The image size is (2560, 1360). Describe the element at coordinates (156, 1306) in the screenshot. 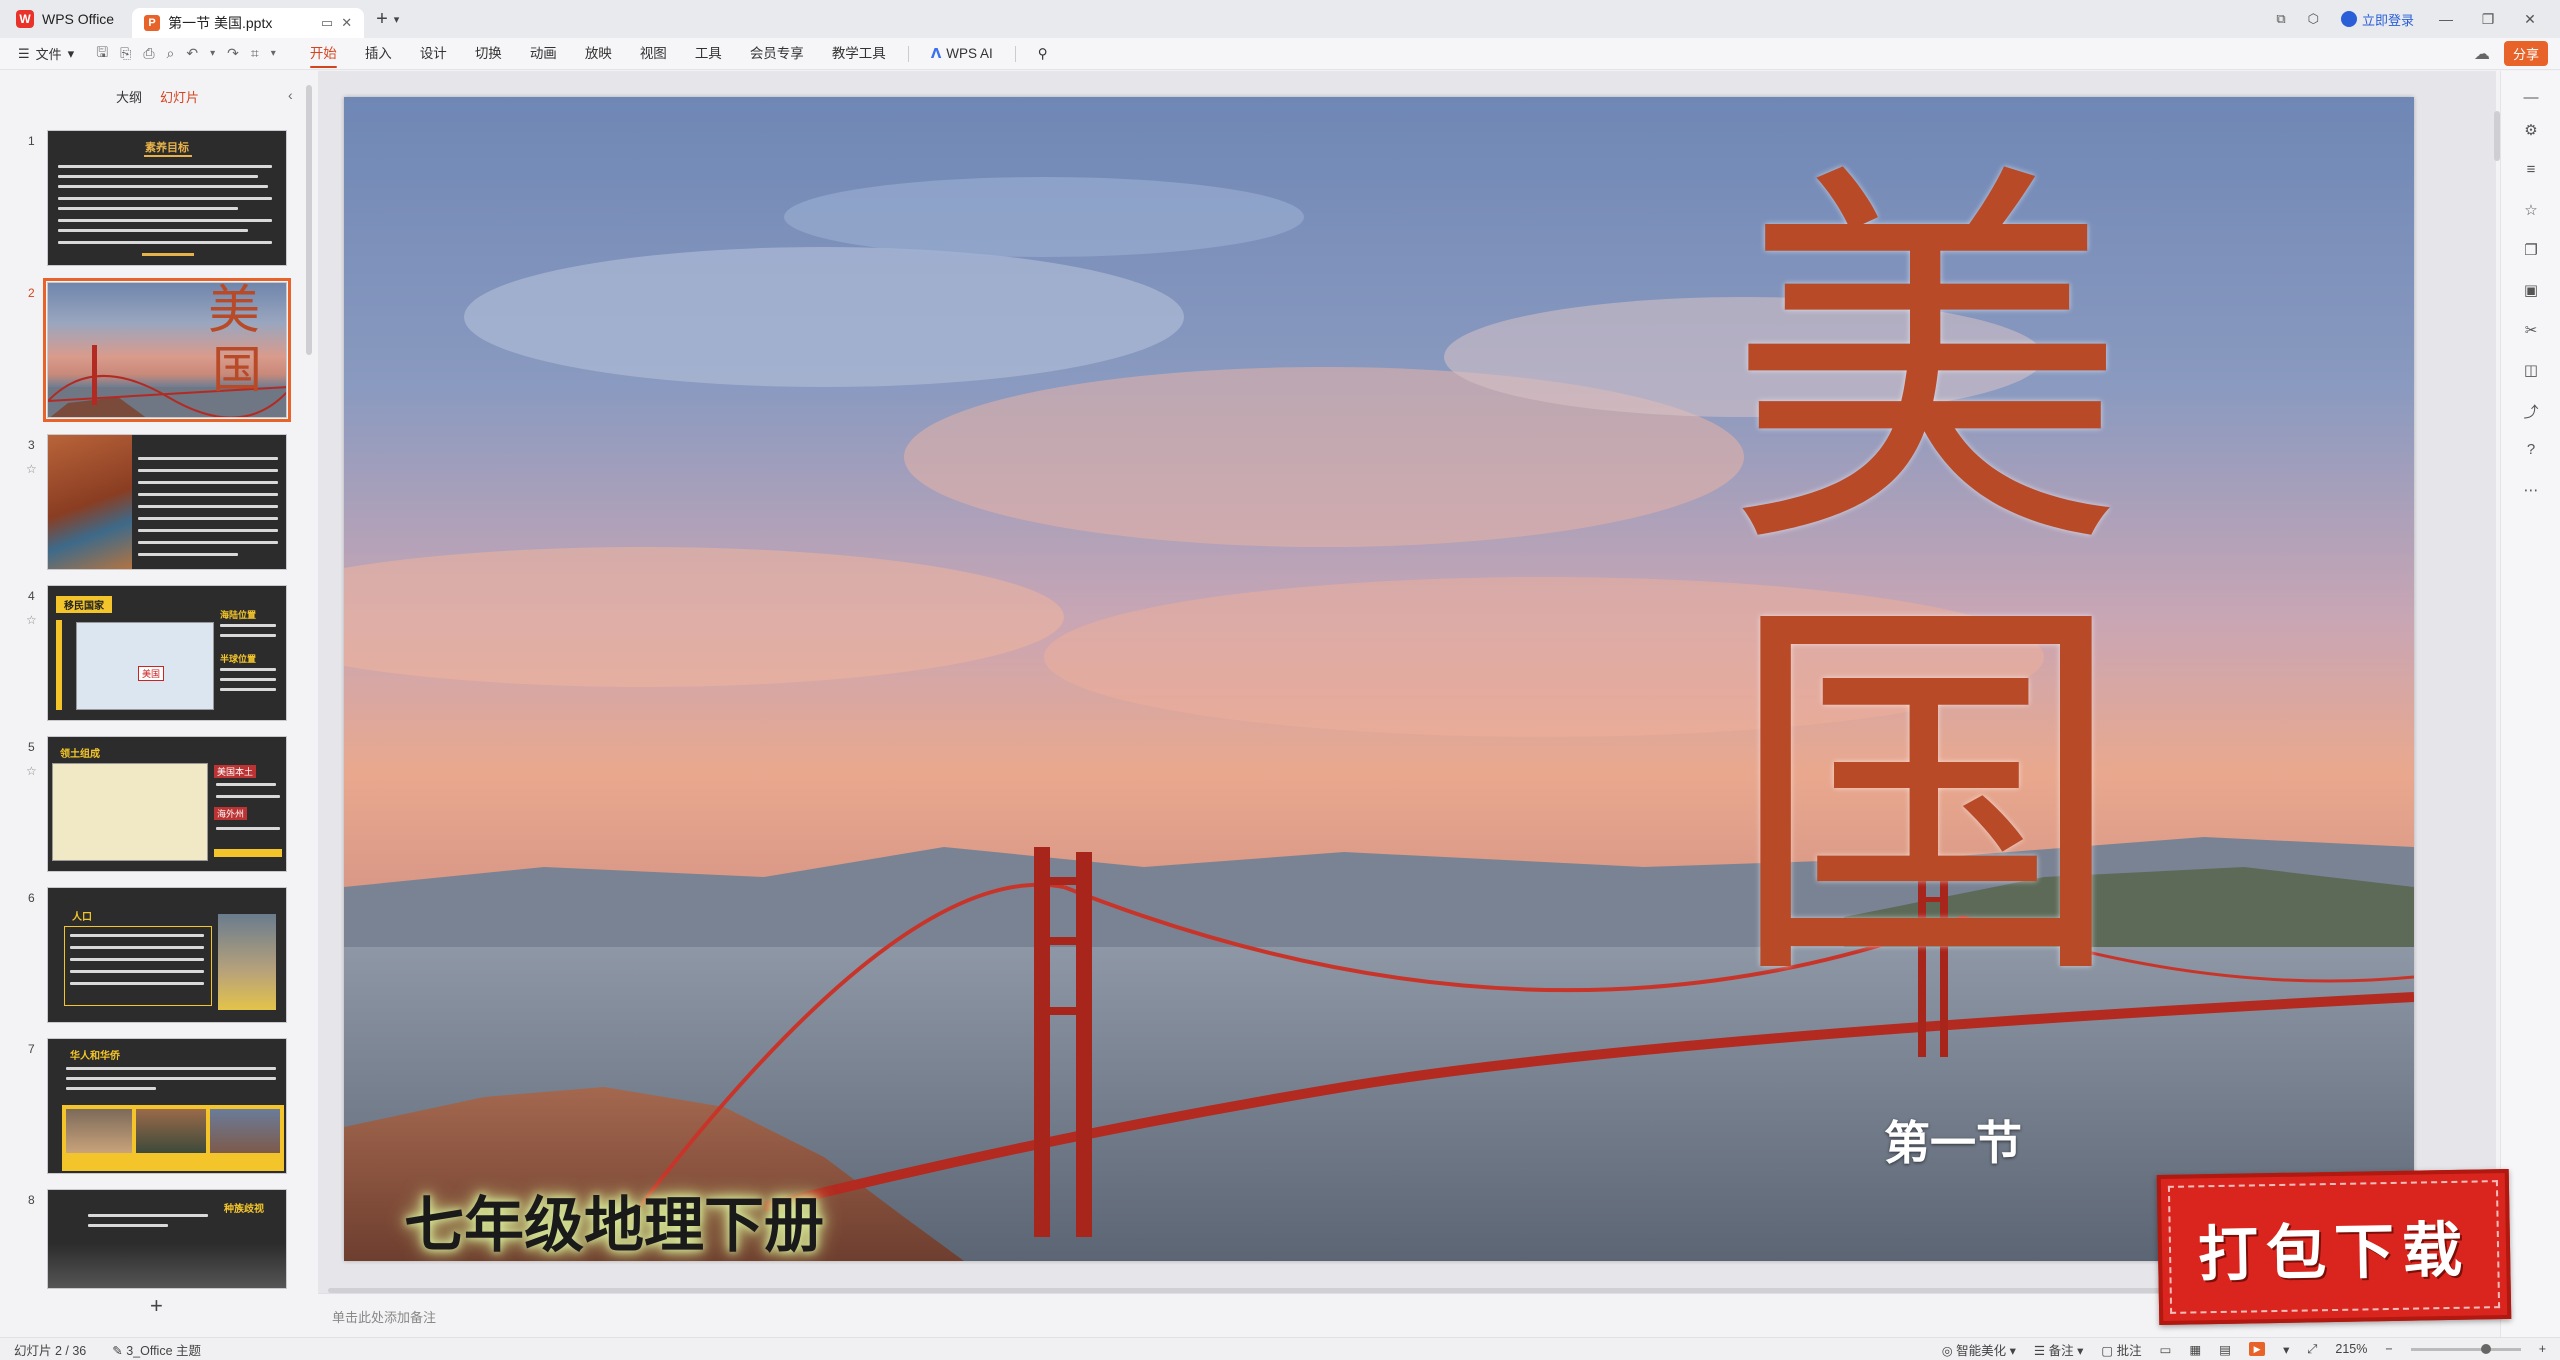

I see `add-slide-button: +` at that location.